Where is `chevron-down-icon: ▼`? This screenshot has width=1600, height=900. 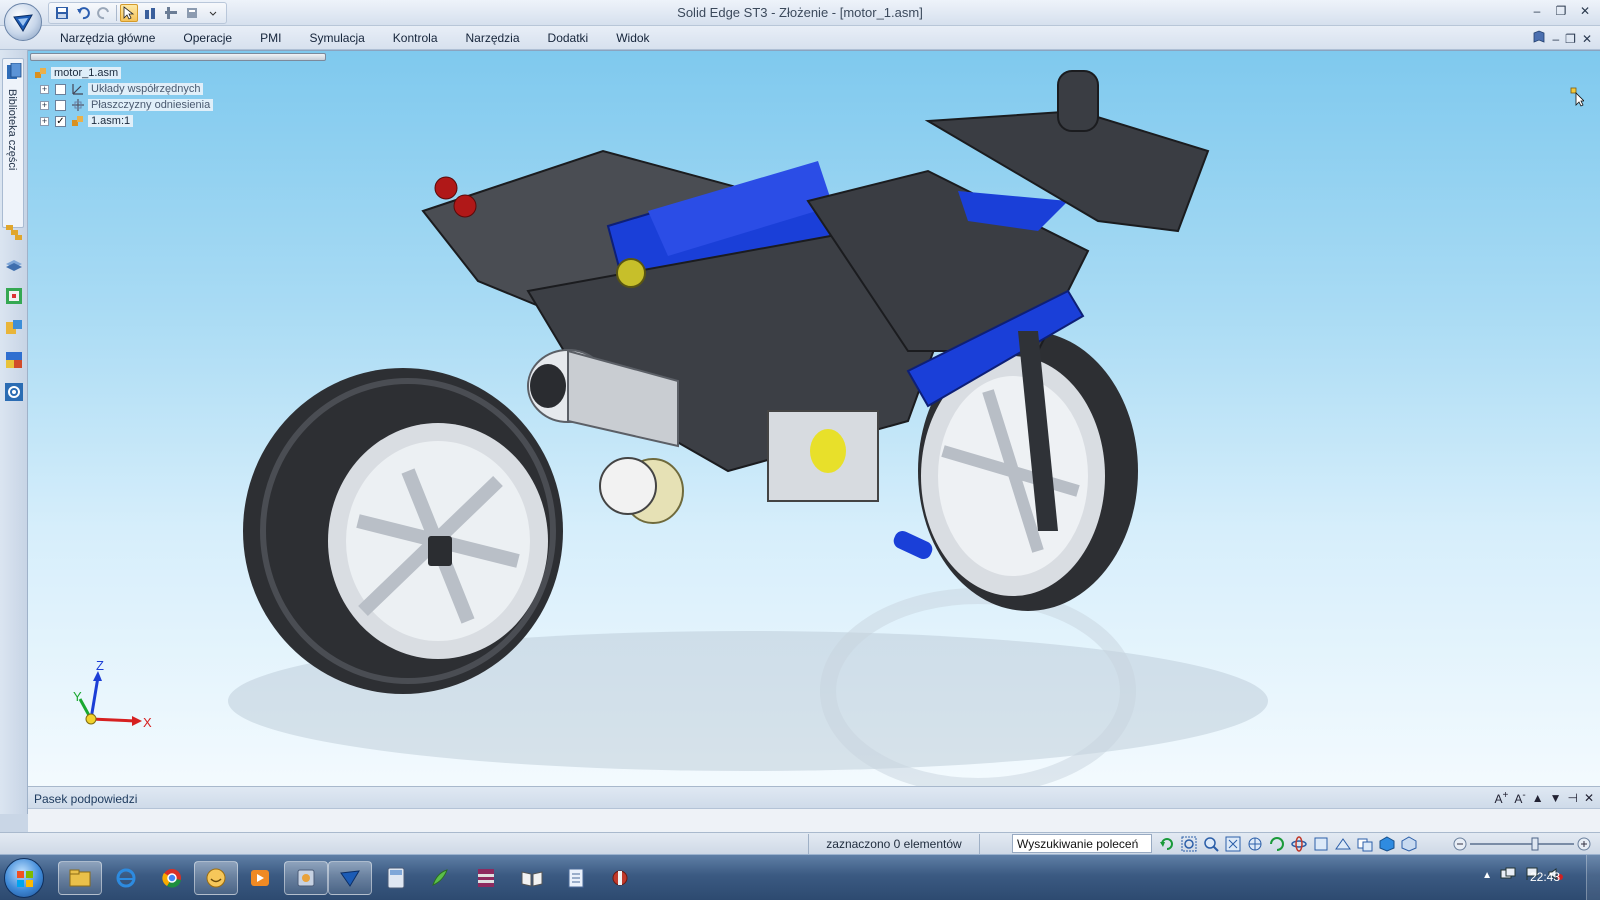
chevron-down-icon: ▼ is located at coordinates (1556, 798).